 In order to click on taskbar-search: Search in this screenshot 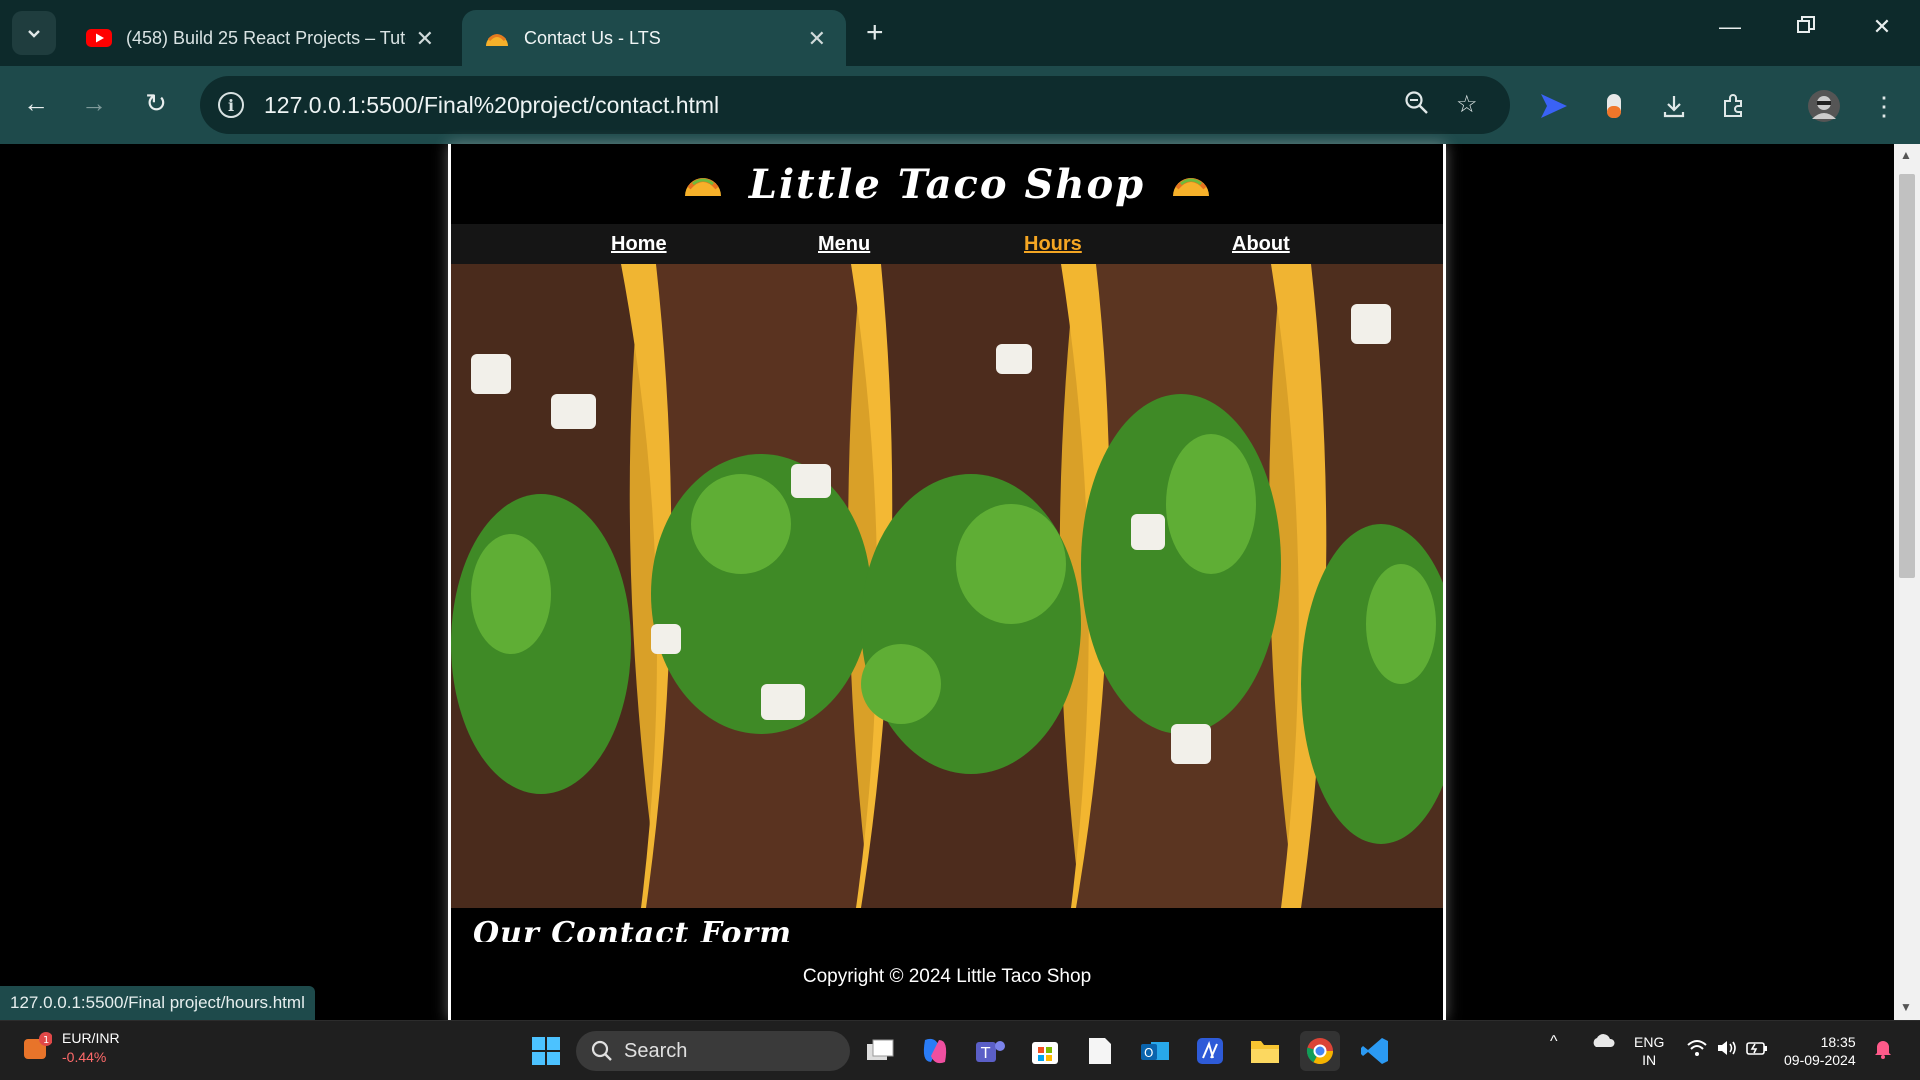, I will do `click(713, 1051)`.